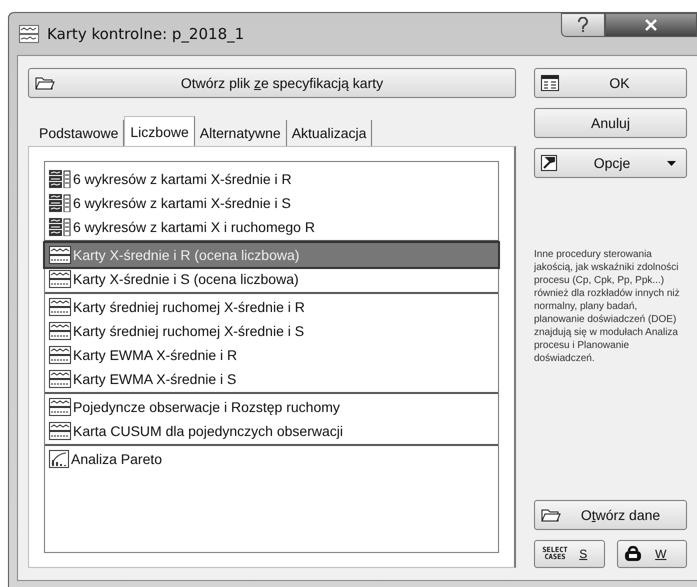 This screenshot has height=587, width=697. What do you see at coordinates (271, 459) in the screenshot?
I see `list-item: Analiza Pareto` at bounding box center [271, 459].